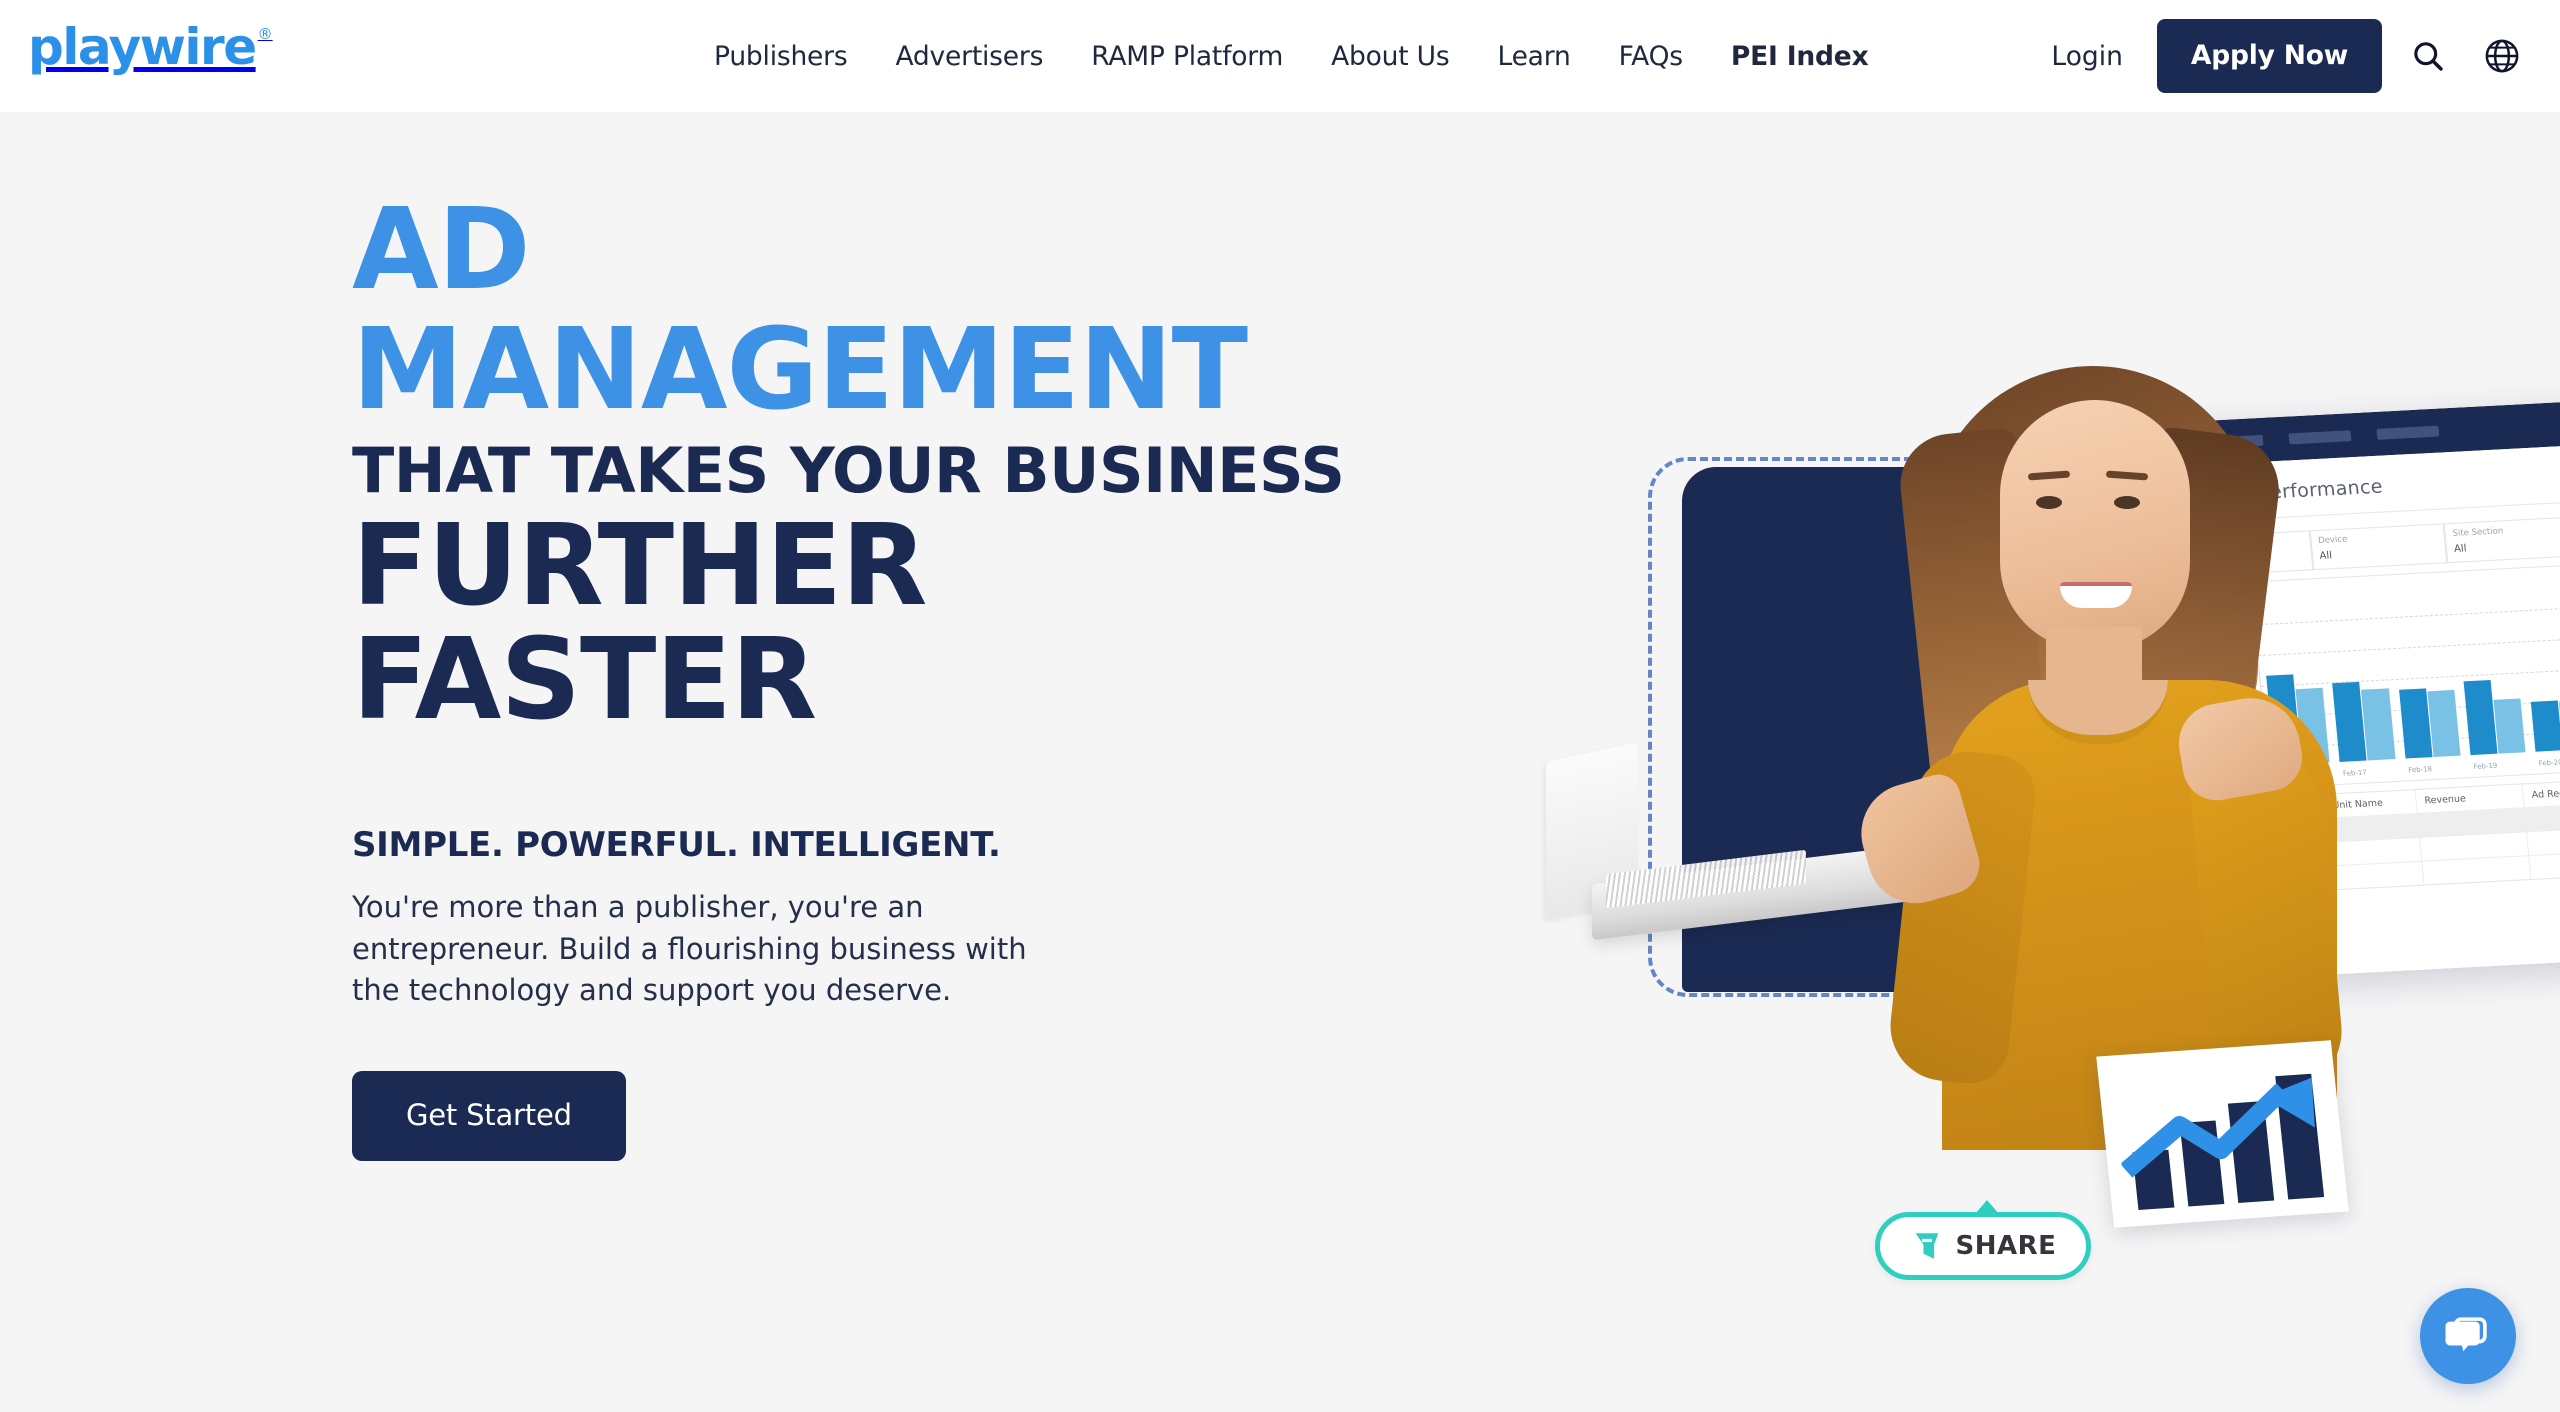 This screenshot has height=1412, width=2560. I want to click on globe-icon, so click(2502, 56).